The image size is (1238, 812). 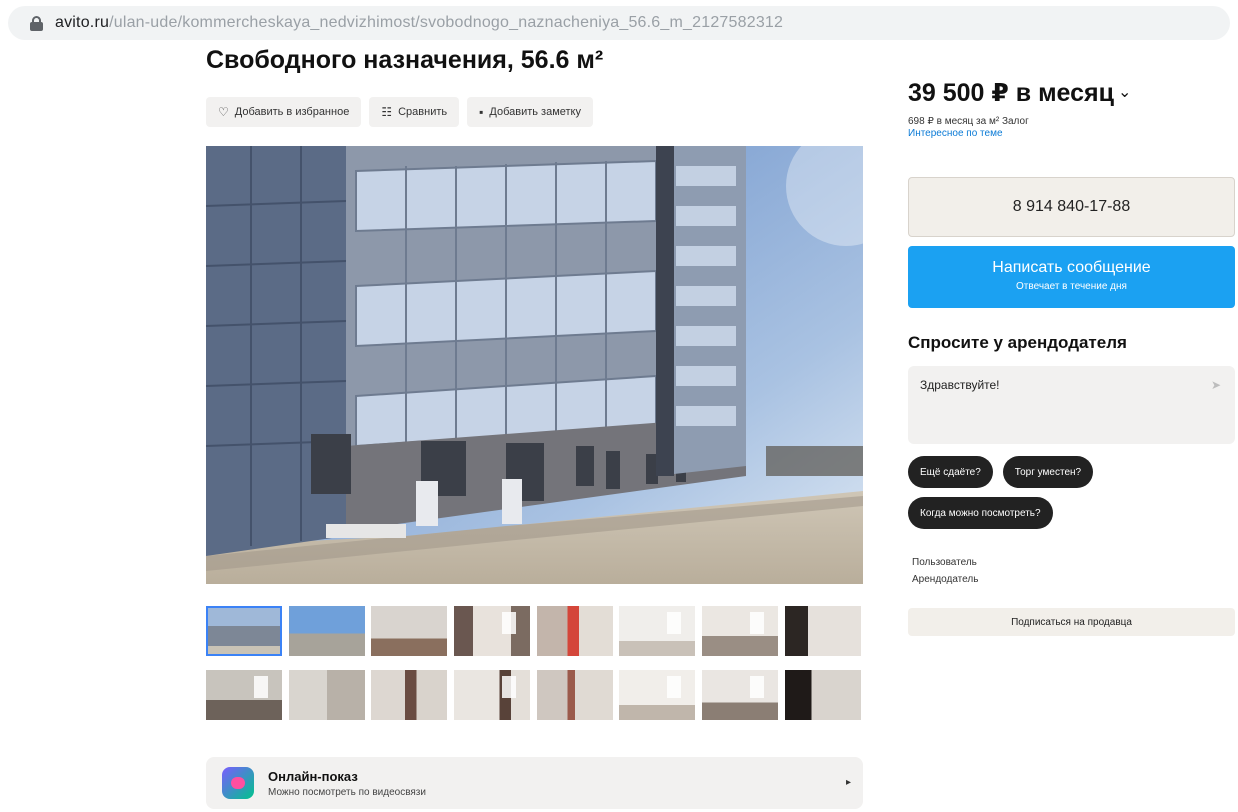 What do you see at coordinates (944, 562) in the screenshot?
I see `seller-name: Пользователь` at bounding box center [944, 562].